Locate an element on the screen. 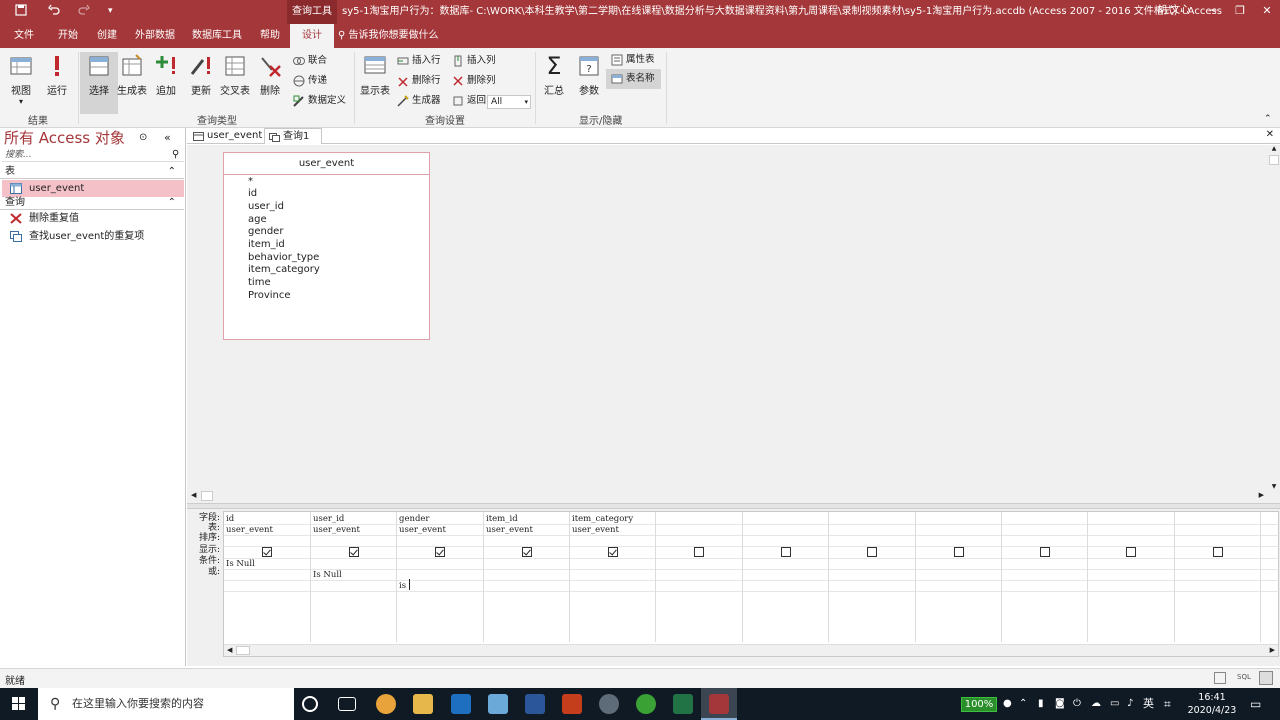 This screenshot has height=720, width=1280. restore-button: ❐ is located at coordinates (1240, 11).